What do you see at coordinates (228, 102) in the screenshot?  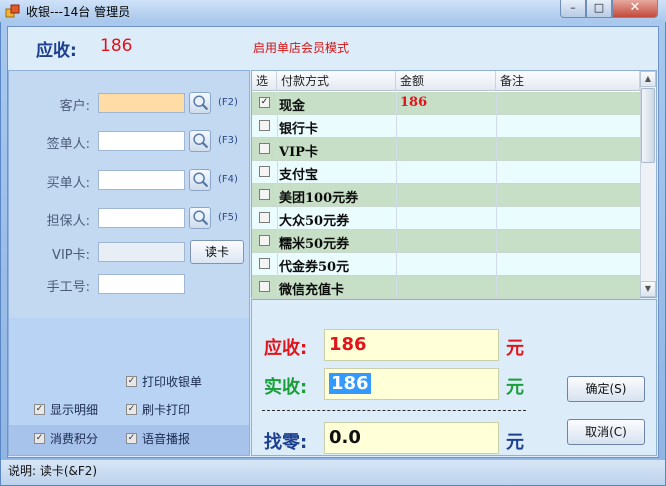 I see `customer-shortcut: (F2)` at bounding box center [228, 102].